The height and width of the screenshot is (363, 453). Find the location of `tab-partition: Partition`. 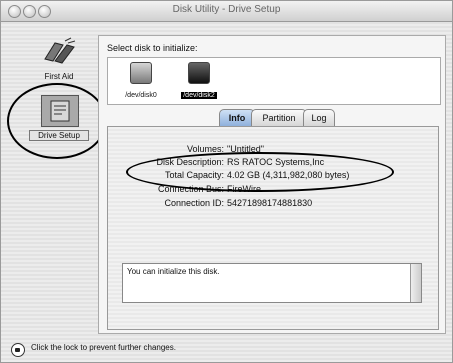

tab-partition: Partition is located at coordinates (279, 118).